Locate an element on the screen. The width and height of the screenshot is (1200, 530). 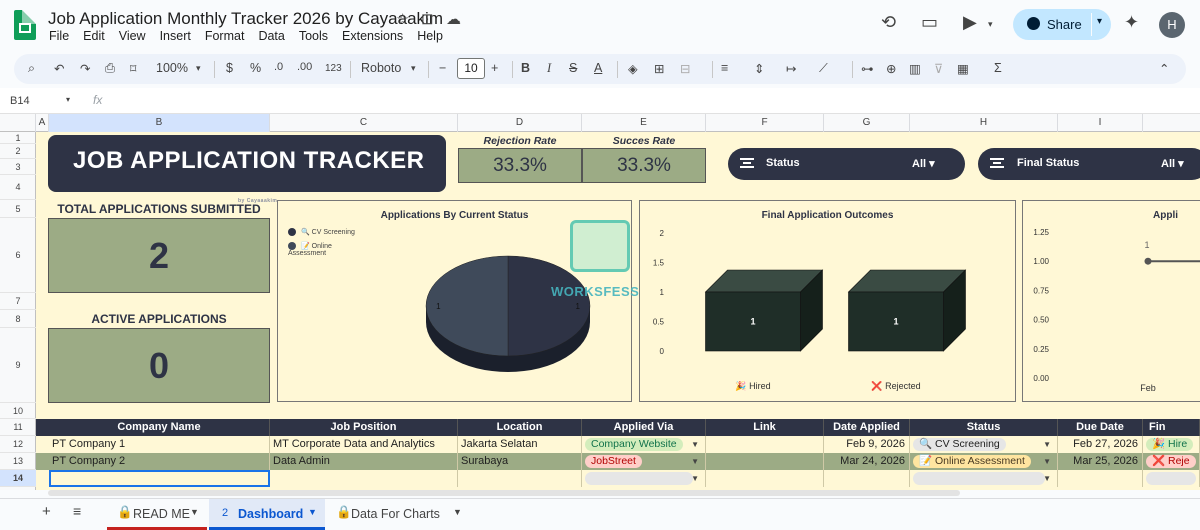
column-header-b: B is located at coordinates (159, 123).